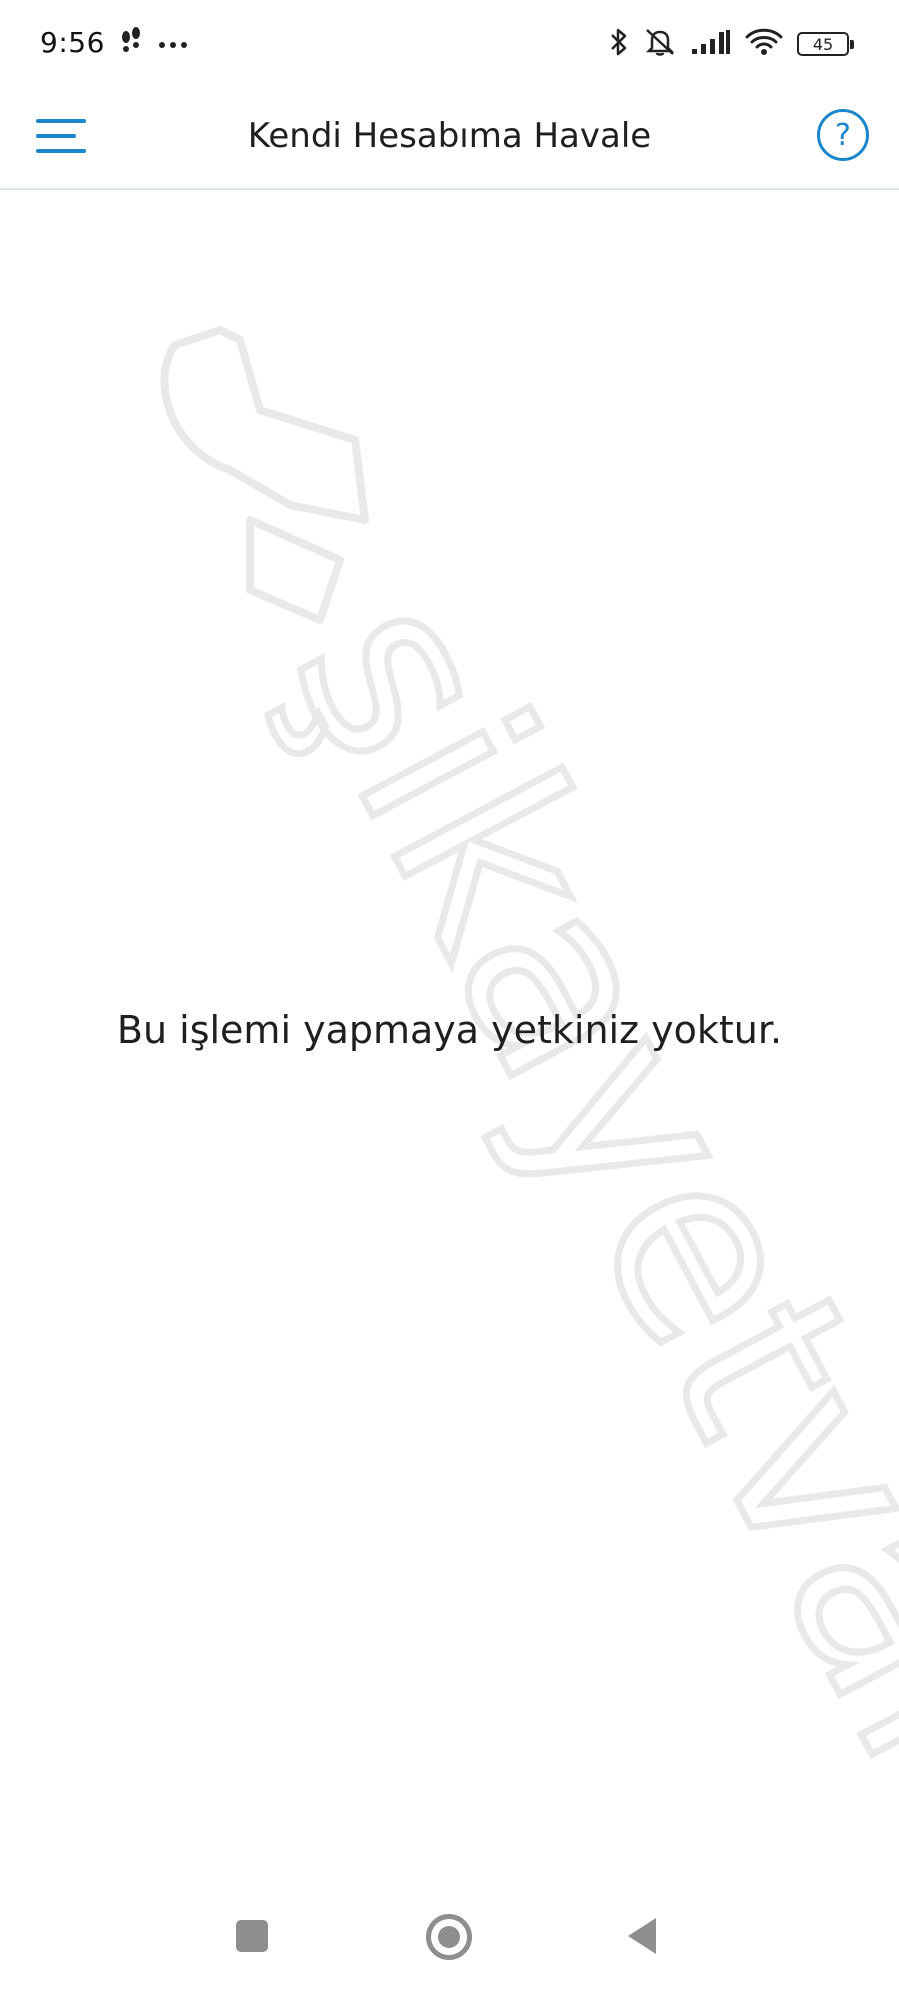 The width and height of the screenshot is (899, 2000). I want to click on muted-bell-icon, so click(660, 44).